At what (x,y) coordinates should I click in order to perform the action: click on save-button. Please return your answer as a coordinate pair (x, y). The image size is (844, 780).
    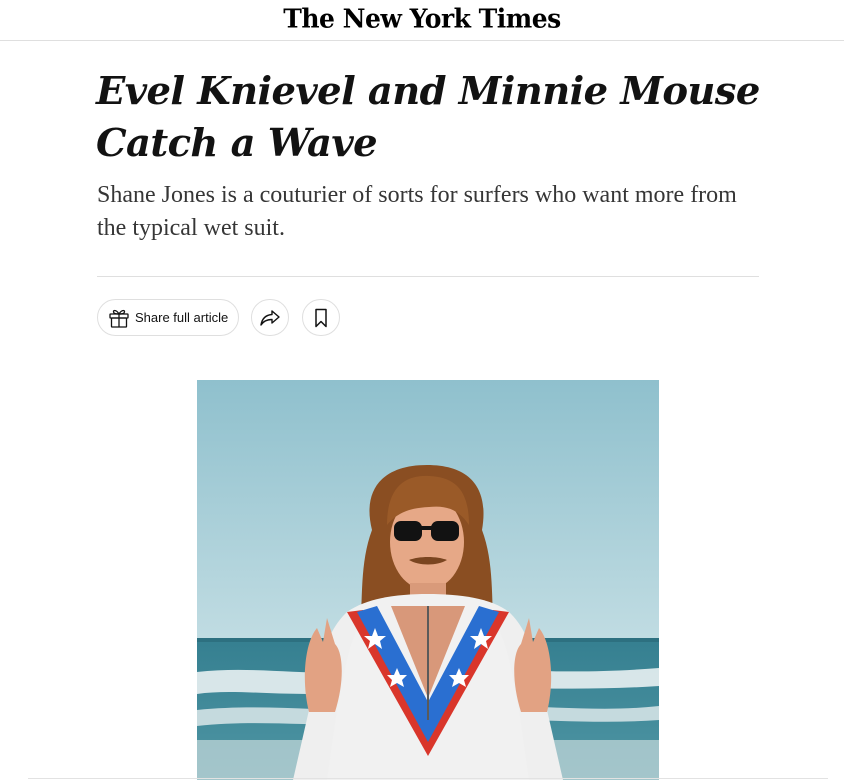
    Looking at the image, I should click on (321, 317).